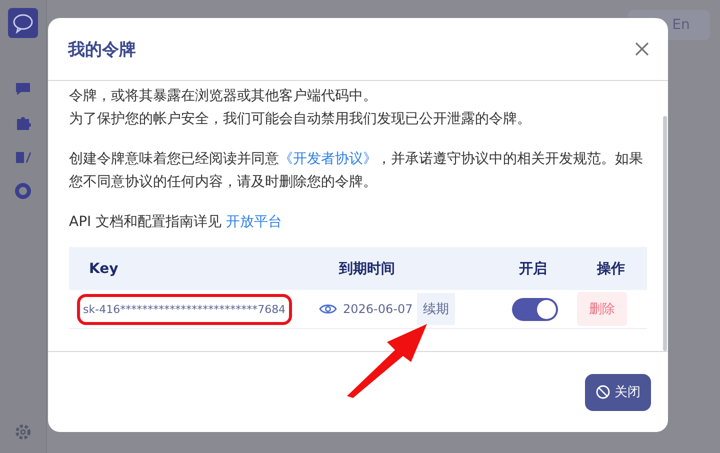 The height and width of the screenshot is (453, 720). I want to click on column-header: Key, so click(104, 268).